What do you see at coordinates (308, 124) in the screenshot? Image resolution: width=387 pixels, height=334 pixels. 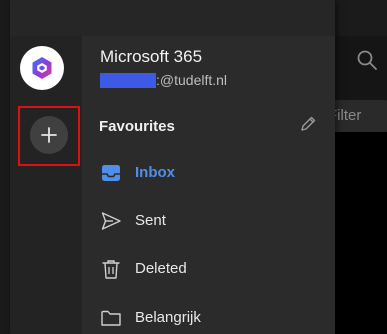 I see `pencil-icon` at bounding box center [308, 124].